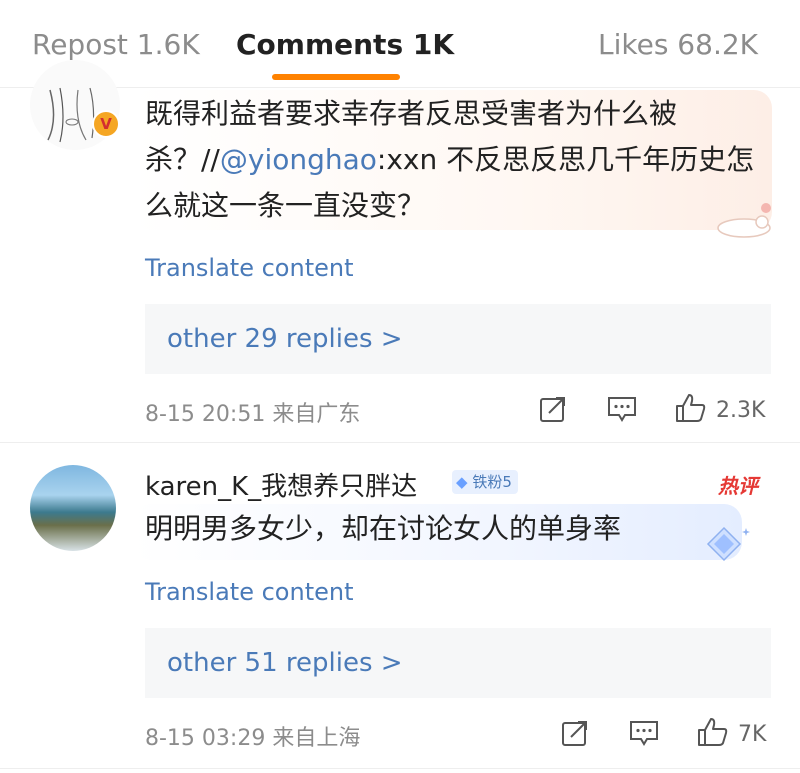  Describe the element at coordinates (285, 663) in the screenshot. I see `replies-link: other 51 replies >` at that location.